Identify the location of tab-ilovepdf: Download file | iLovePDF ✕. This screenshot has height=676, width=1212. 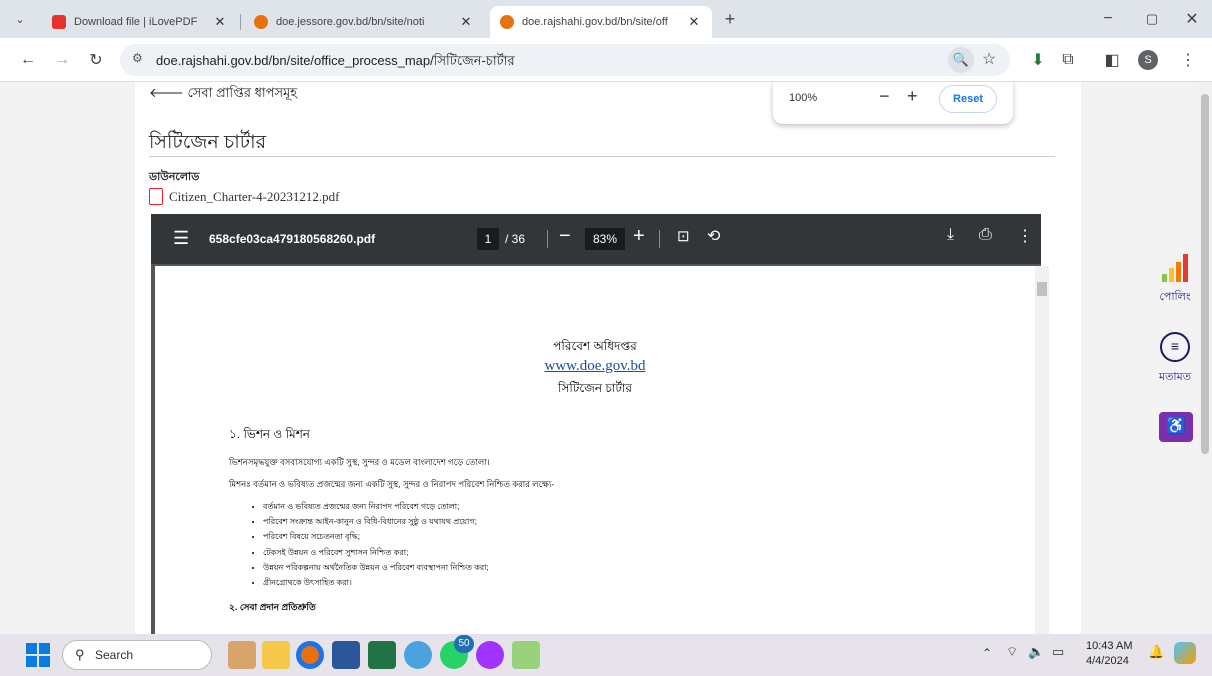
(140, 22).